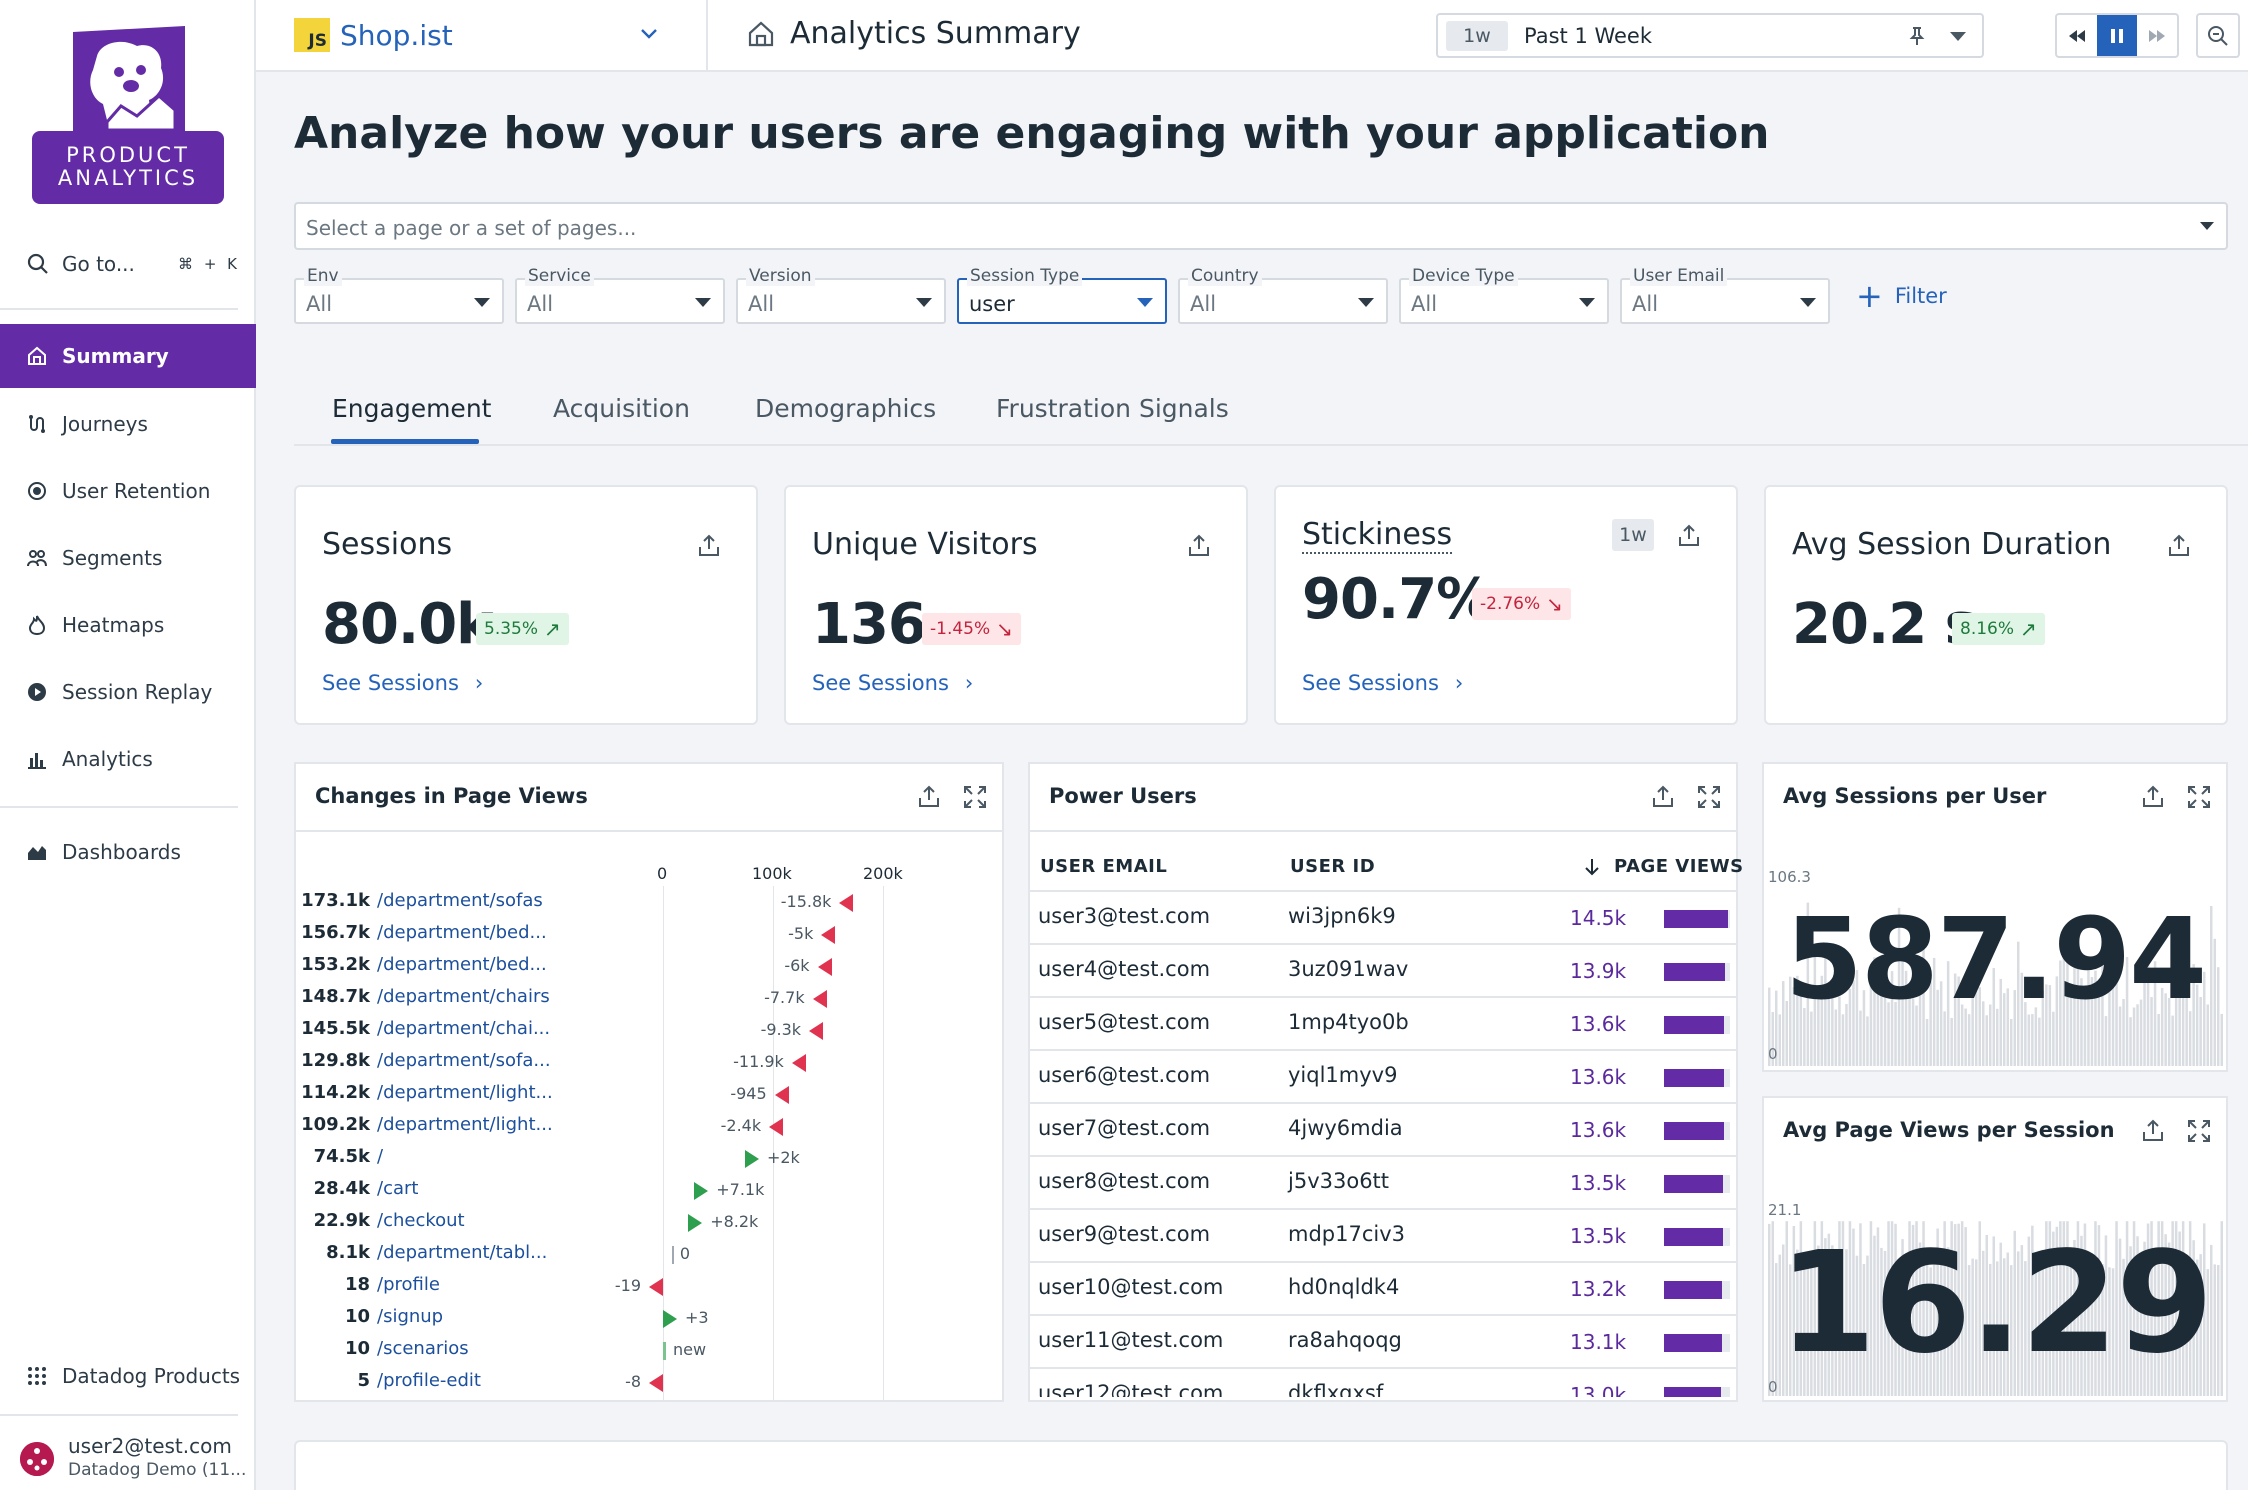  Describe the element at coordinates (644, 1002) in the screenshot. I see `page-view-row: 148.7k/department/chairs -7.7k` at that location.